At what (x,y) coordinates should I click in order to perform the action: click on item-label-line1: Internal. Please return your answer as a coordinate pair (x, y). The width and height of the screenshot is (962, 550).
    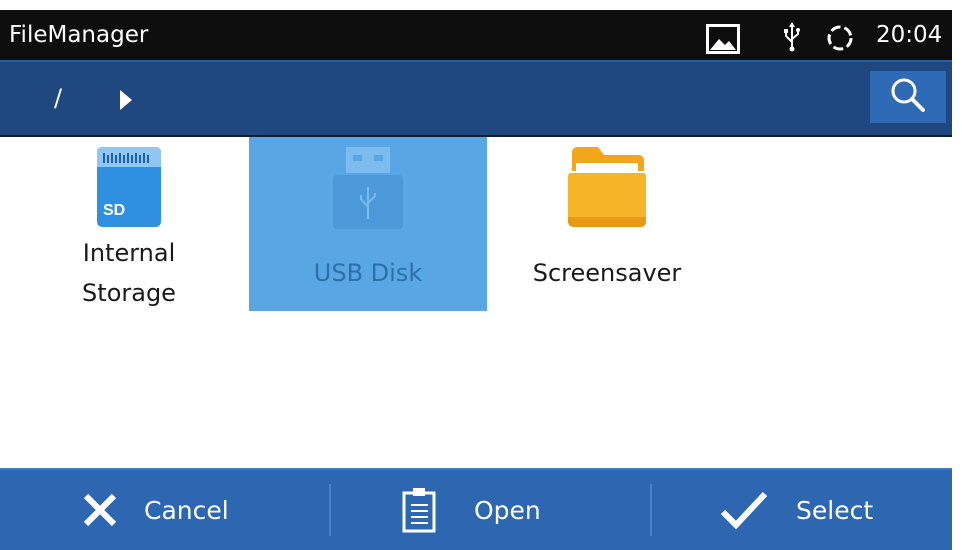
    Looking at the image, I should click on (129, 253).